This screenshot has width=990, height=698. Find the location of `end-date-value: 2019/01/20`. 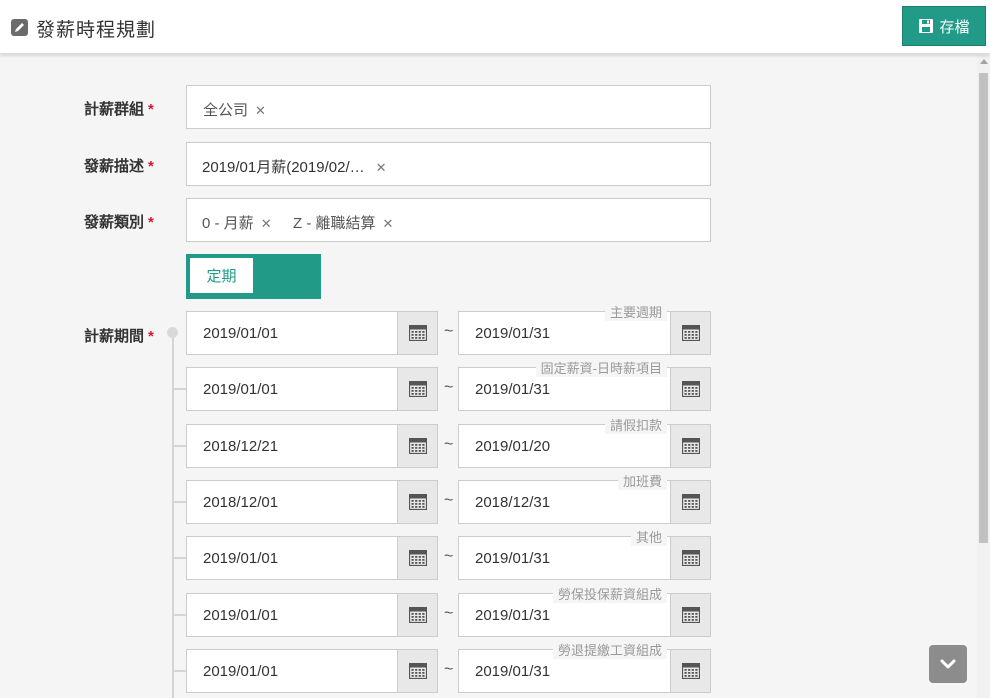

end-date-value: 2019/01/20 is located at coordinates (513, 446).